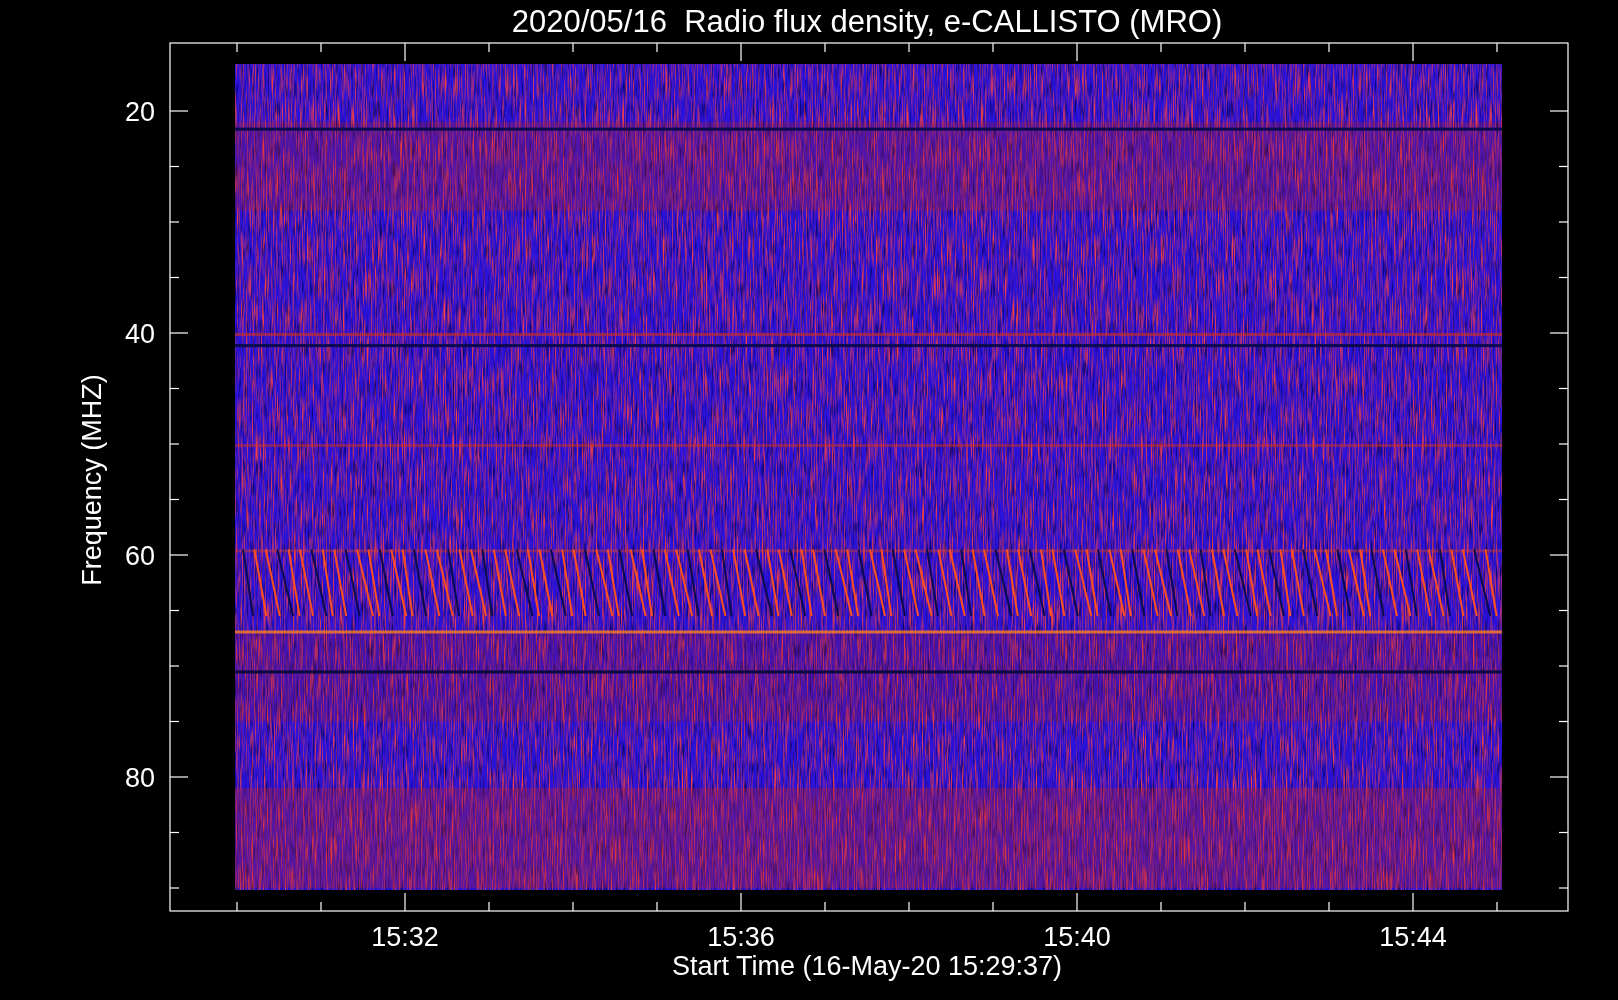 The height and width of the screenshot is (1000, 1618). Describe the element at coordinates (92, 480) in the screenshot. I see `axis-label: Frequency (MHZ)` at that location.